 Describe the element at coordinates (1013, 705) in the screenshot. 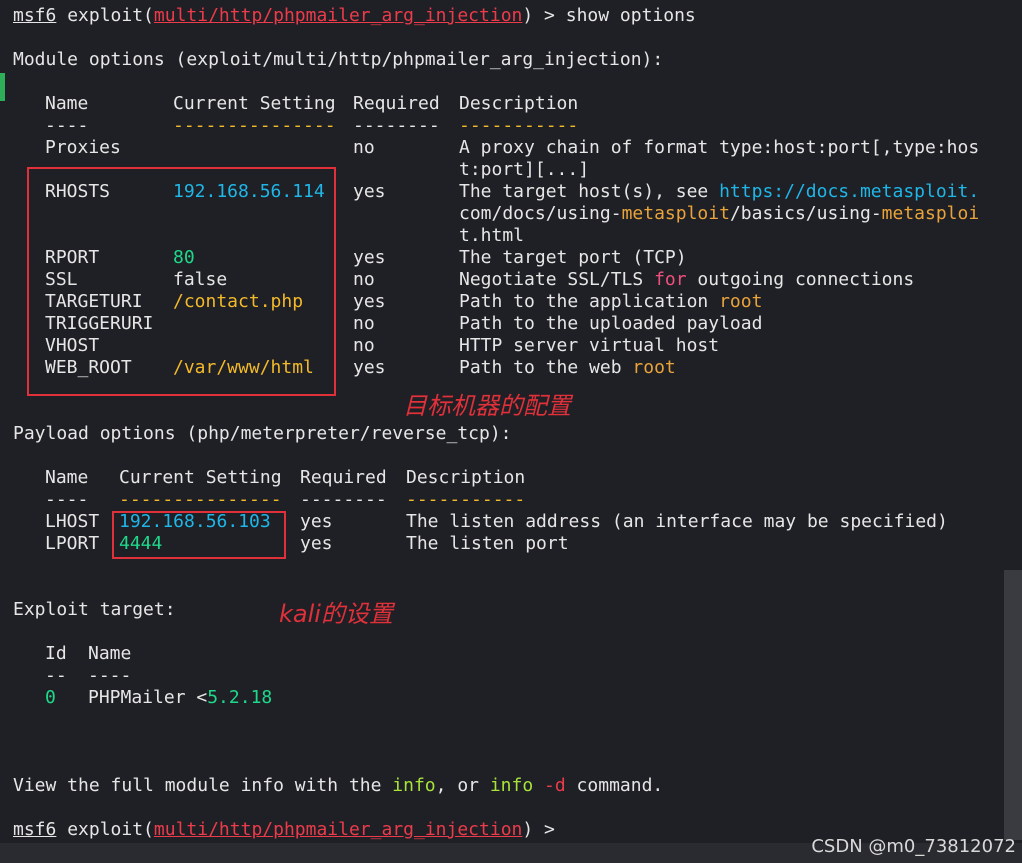

I see `vertical-scrollbar` at that location.